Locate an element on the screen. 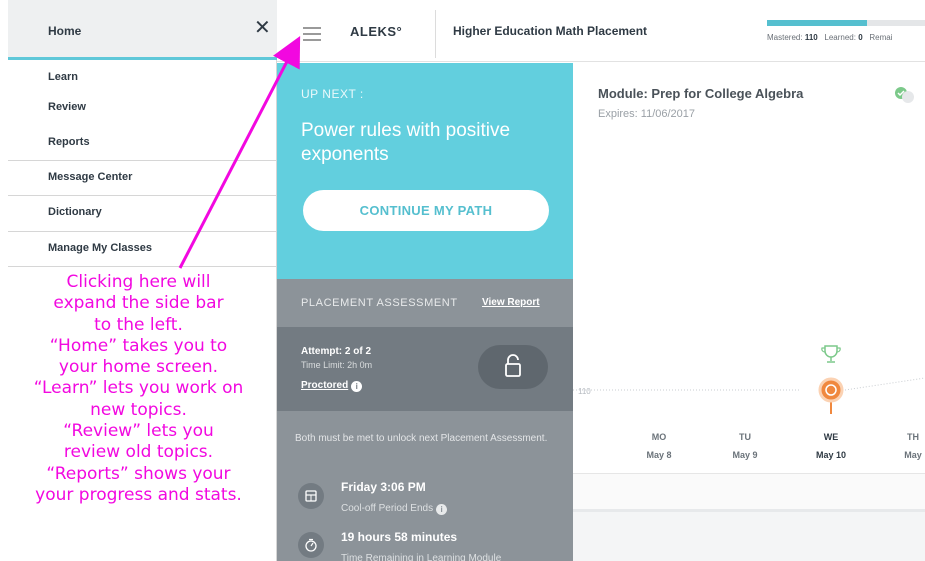 Image resolution: width=925 pixels, height=561 pixels. day-label-current: WE is located at coordinates (831, 437).